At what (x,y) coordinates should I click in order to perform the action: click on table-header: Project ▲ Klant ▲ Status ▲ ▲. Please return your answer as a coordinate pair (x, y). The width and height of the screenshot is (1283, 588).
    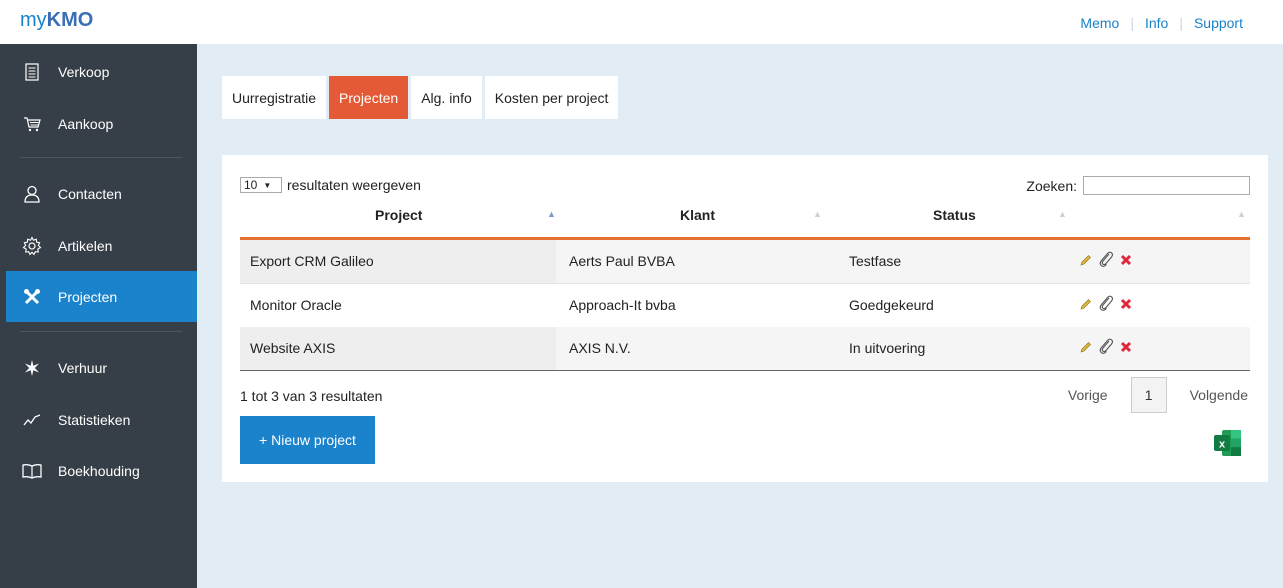
    Looking at the image, I should click on (745, 220).